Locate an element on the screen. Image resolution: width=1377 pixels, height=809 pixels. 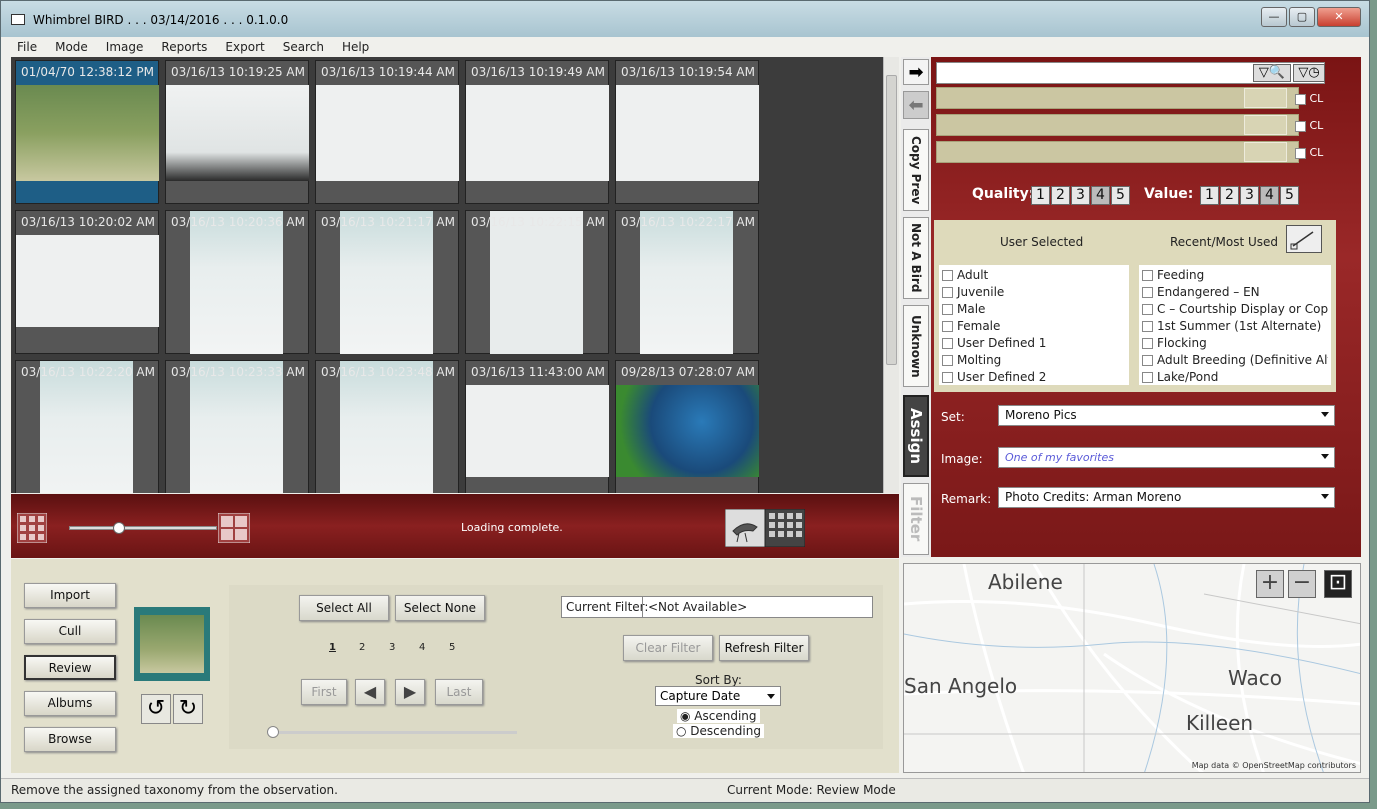
thumbnail-cell: 03/16/13 10:19:49 AM is located at coordinates (537, 132).